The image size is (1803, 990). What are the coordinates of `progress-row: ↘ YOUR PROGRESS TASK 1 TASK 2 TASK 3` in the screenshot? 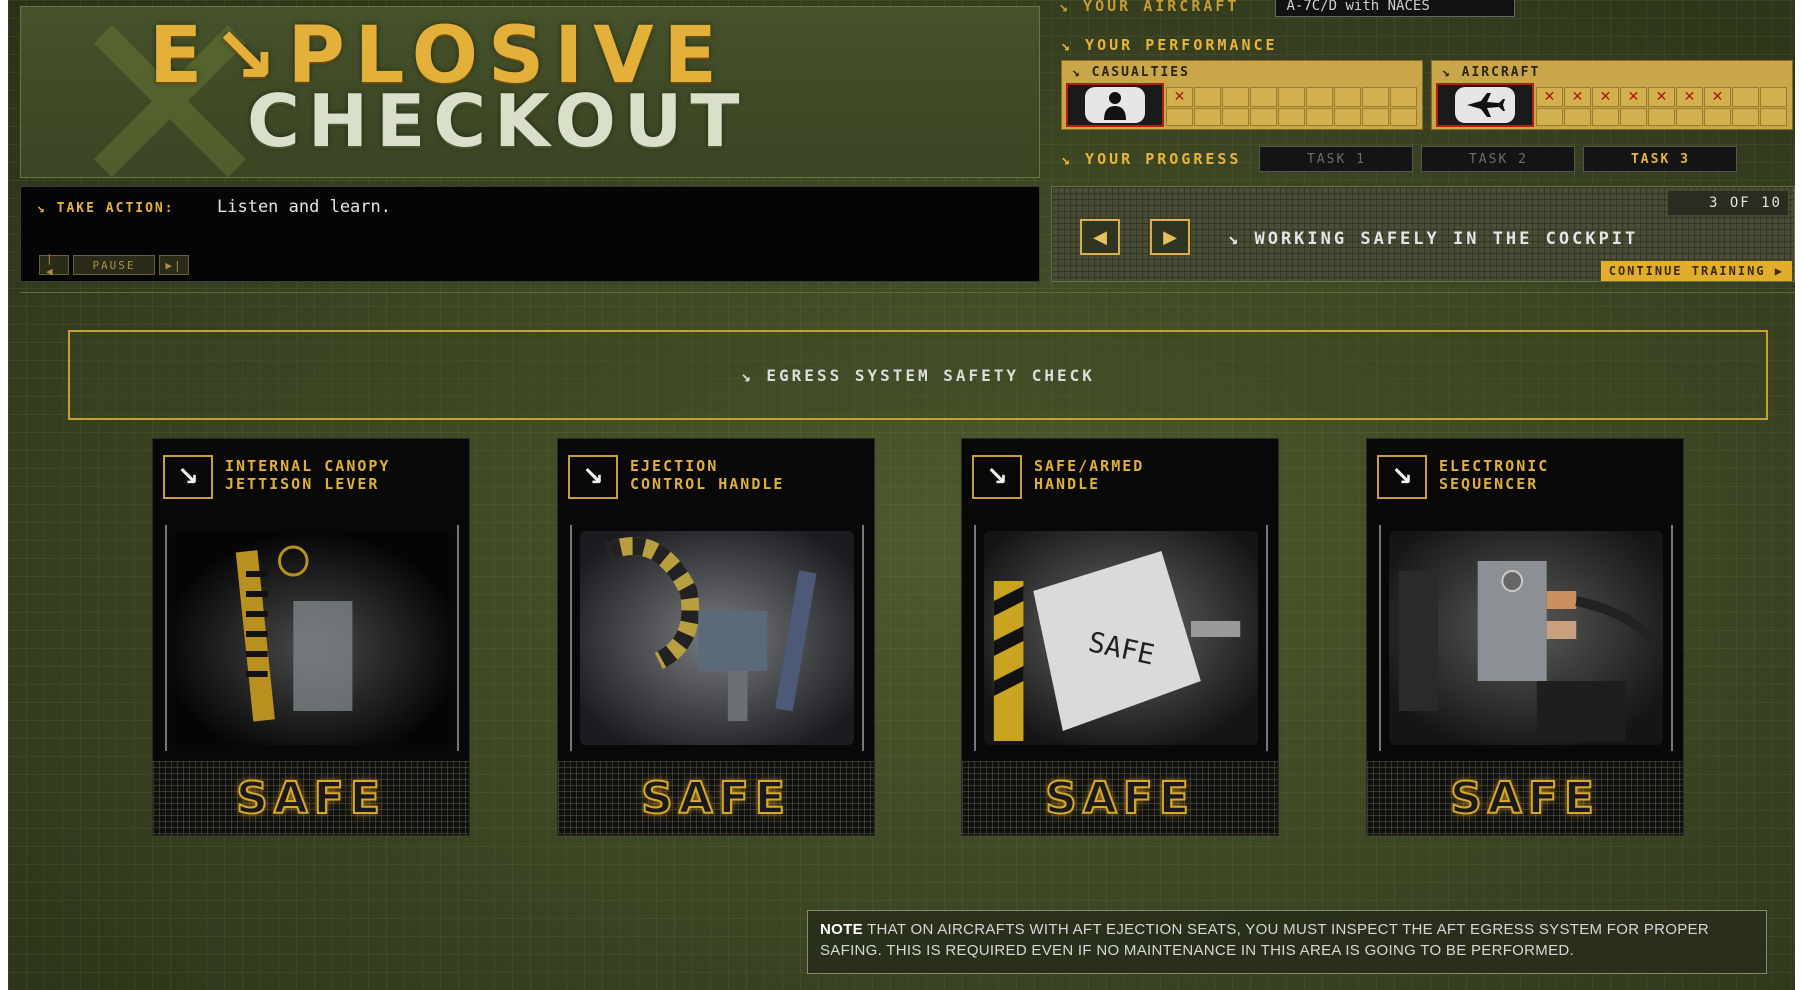 It's located at (1399, 159).